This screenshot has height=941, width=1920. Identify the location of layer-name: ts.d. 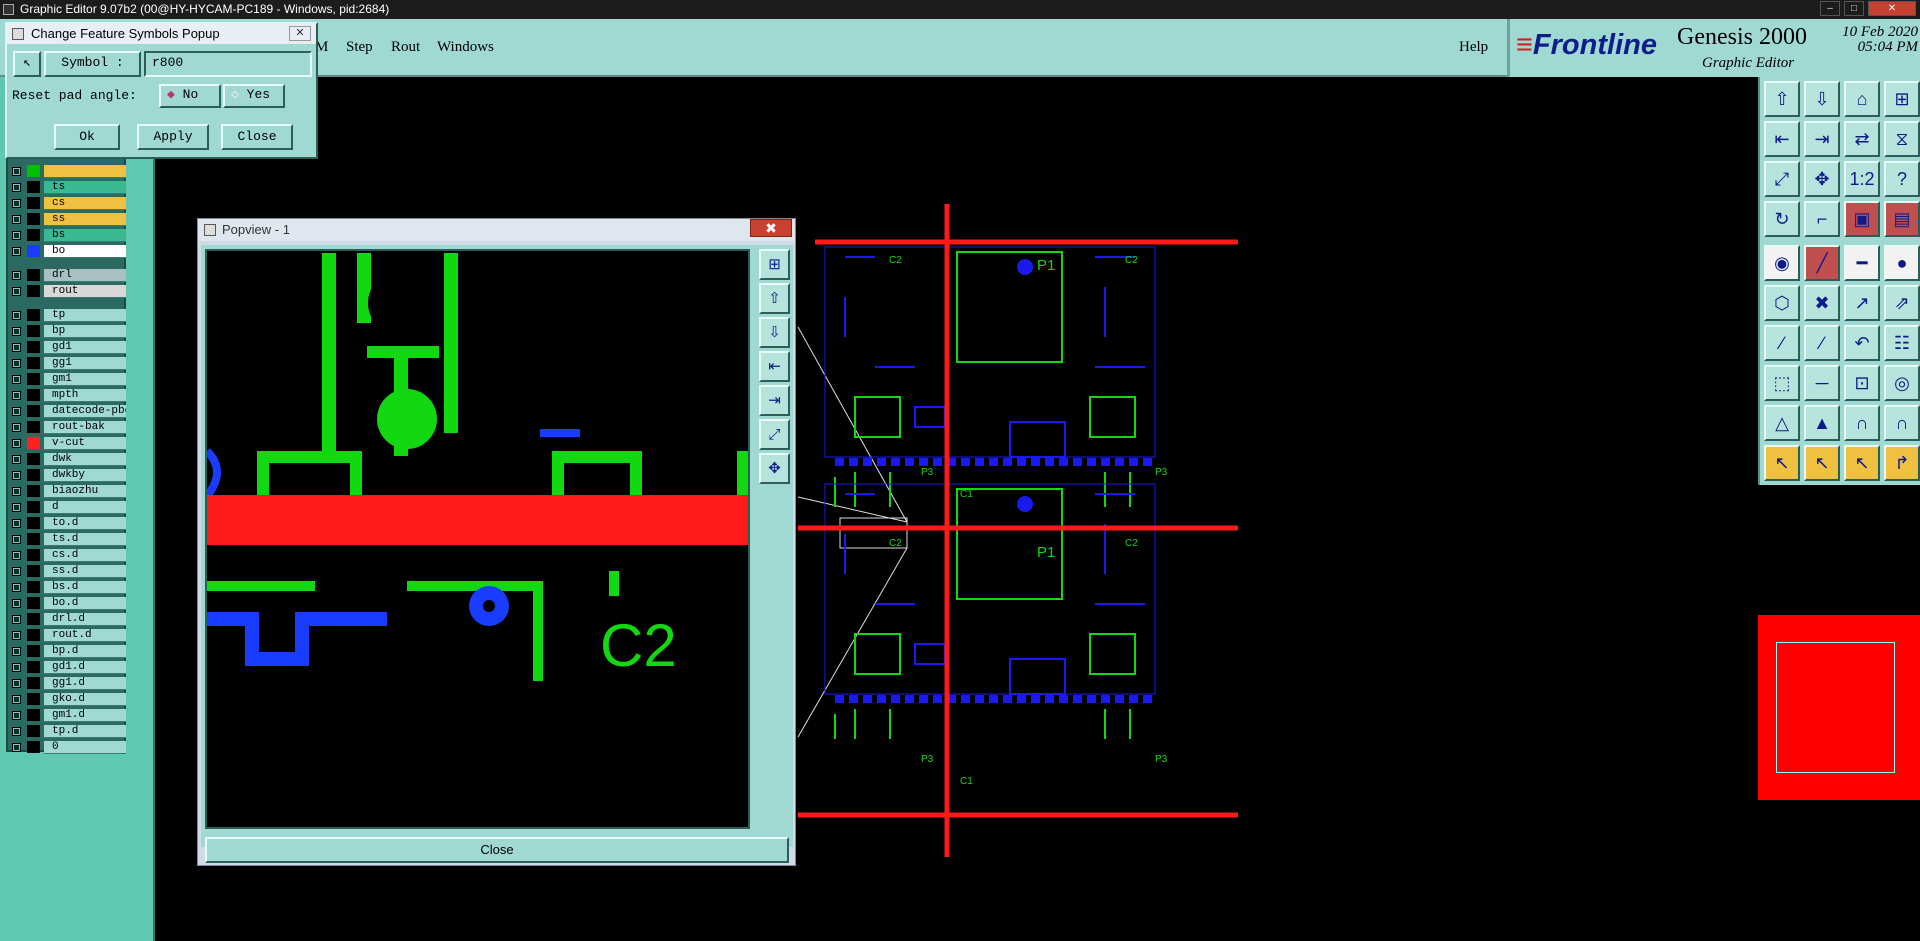
(85, 539).